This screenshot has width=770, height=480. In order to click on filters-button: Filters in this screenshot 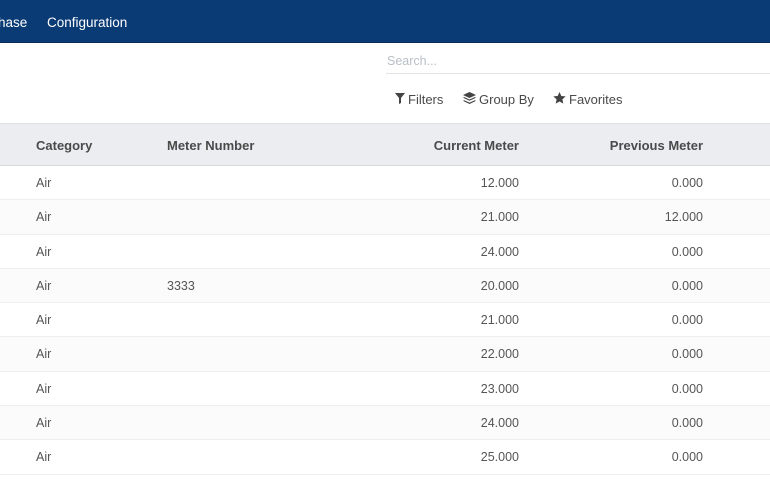, I will do `click(419, 100)`.